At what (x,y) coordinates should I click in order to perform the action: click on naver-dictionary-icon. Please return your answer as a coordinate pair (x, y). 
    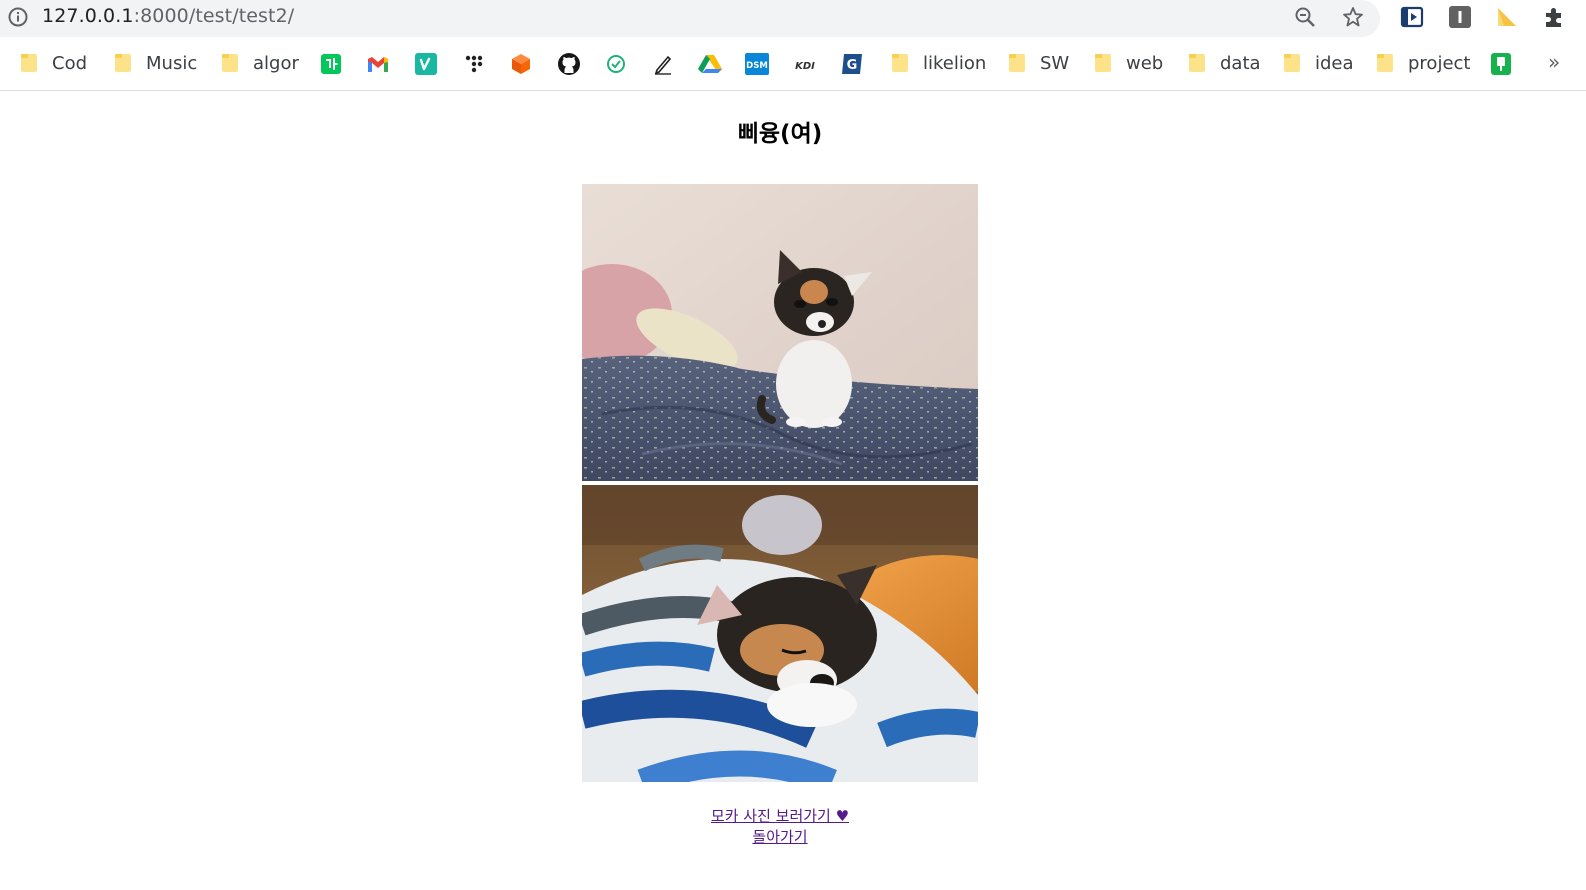
    Looking at the image, I should click on (331, 64).